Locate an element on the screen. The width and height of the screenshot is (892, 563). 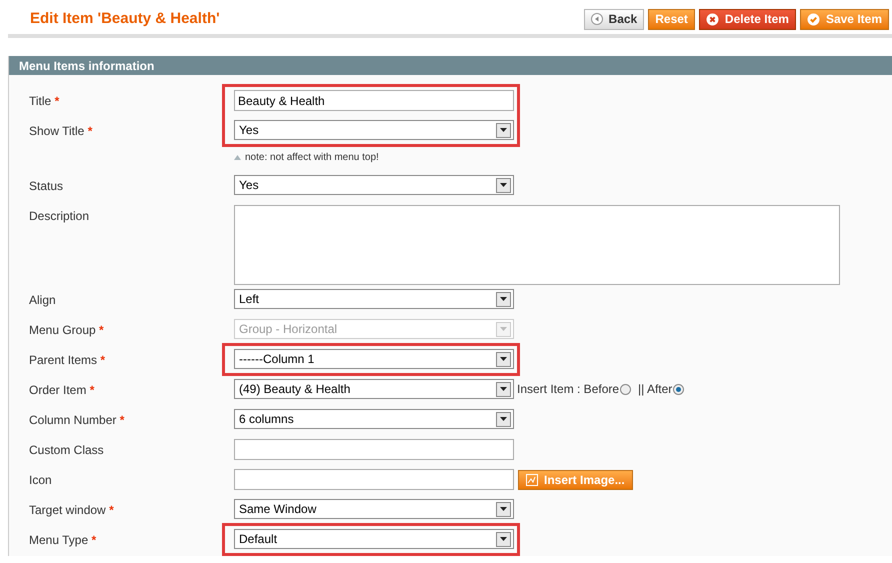
field-label: Align is located at coordinates (43, 300).